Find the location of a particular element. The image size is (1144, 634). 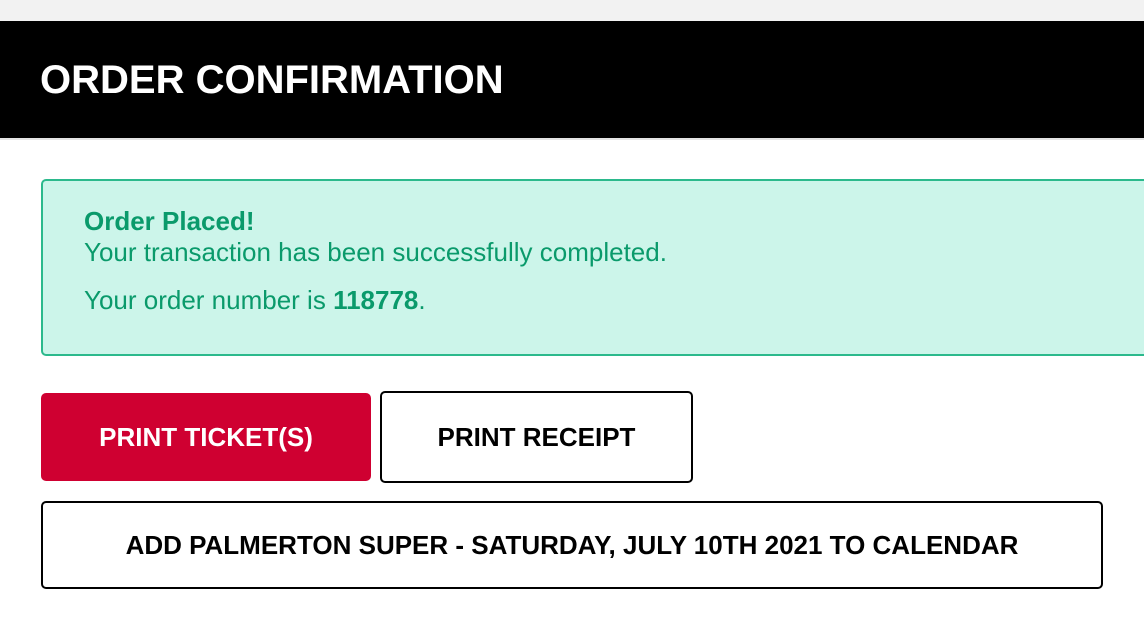

print-tickets-button: PRINT TICKET(S) is located at coordinates (206, 437).